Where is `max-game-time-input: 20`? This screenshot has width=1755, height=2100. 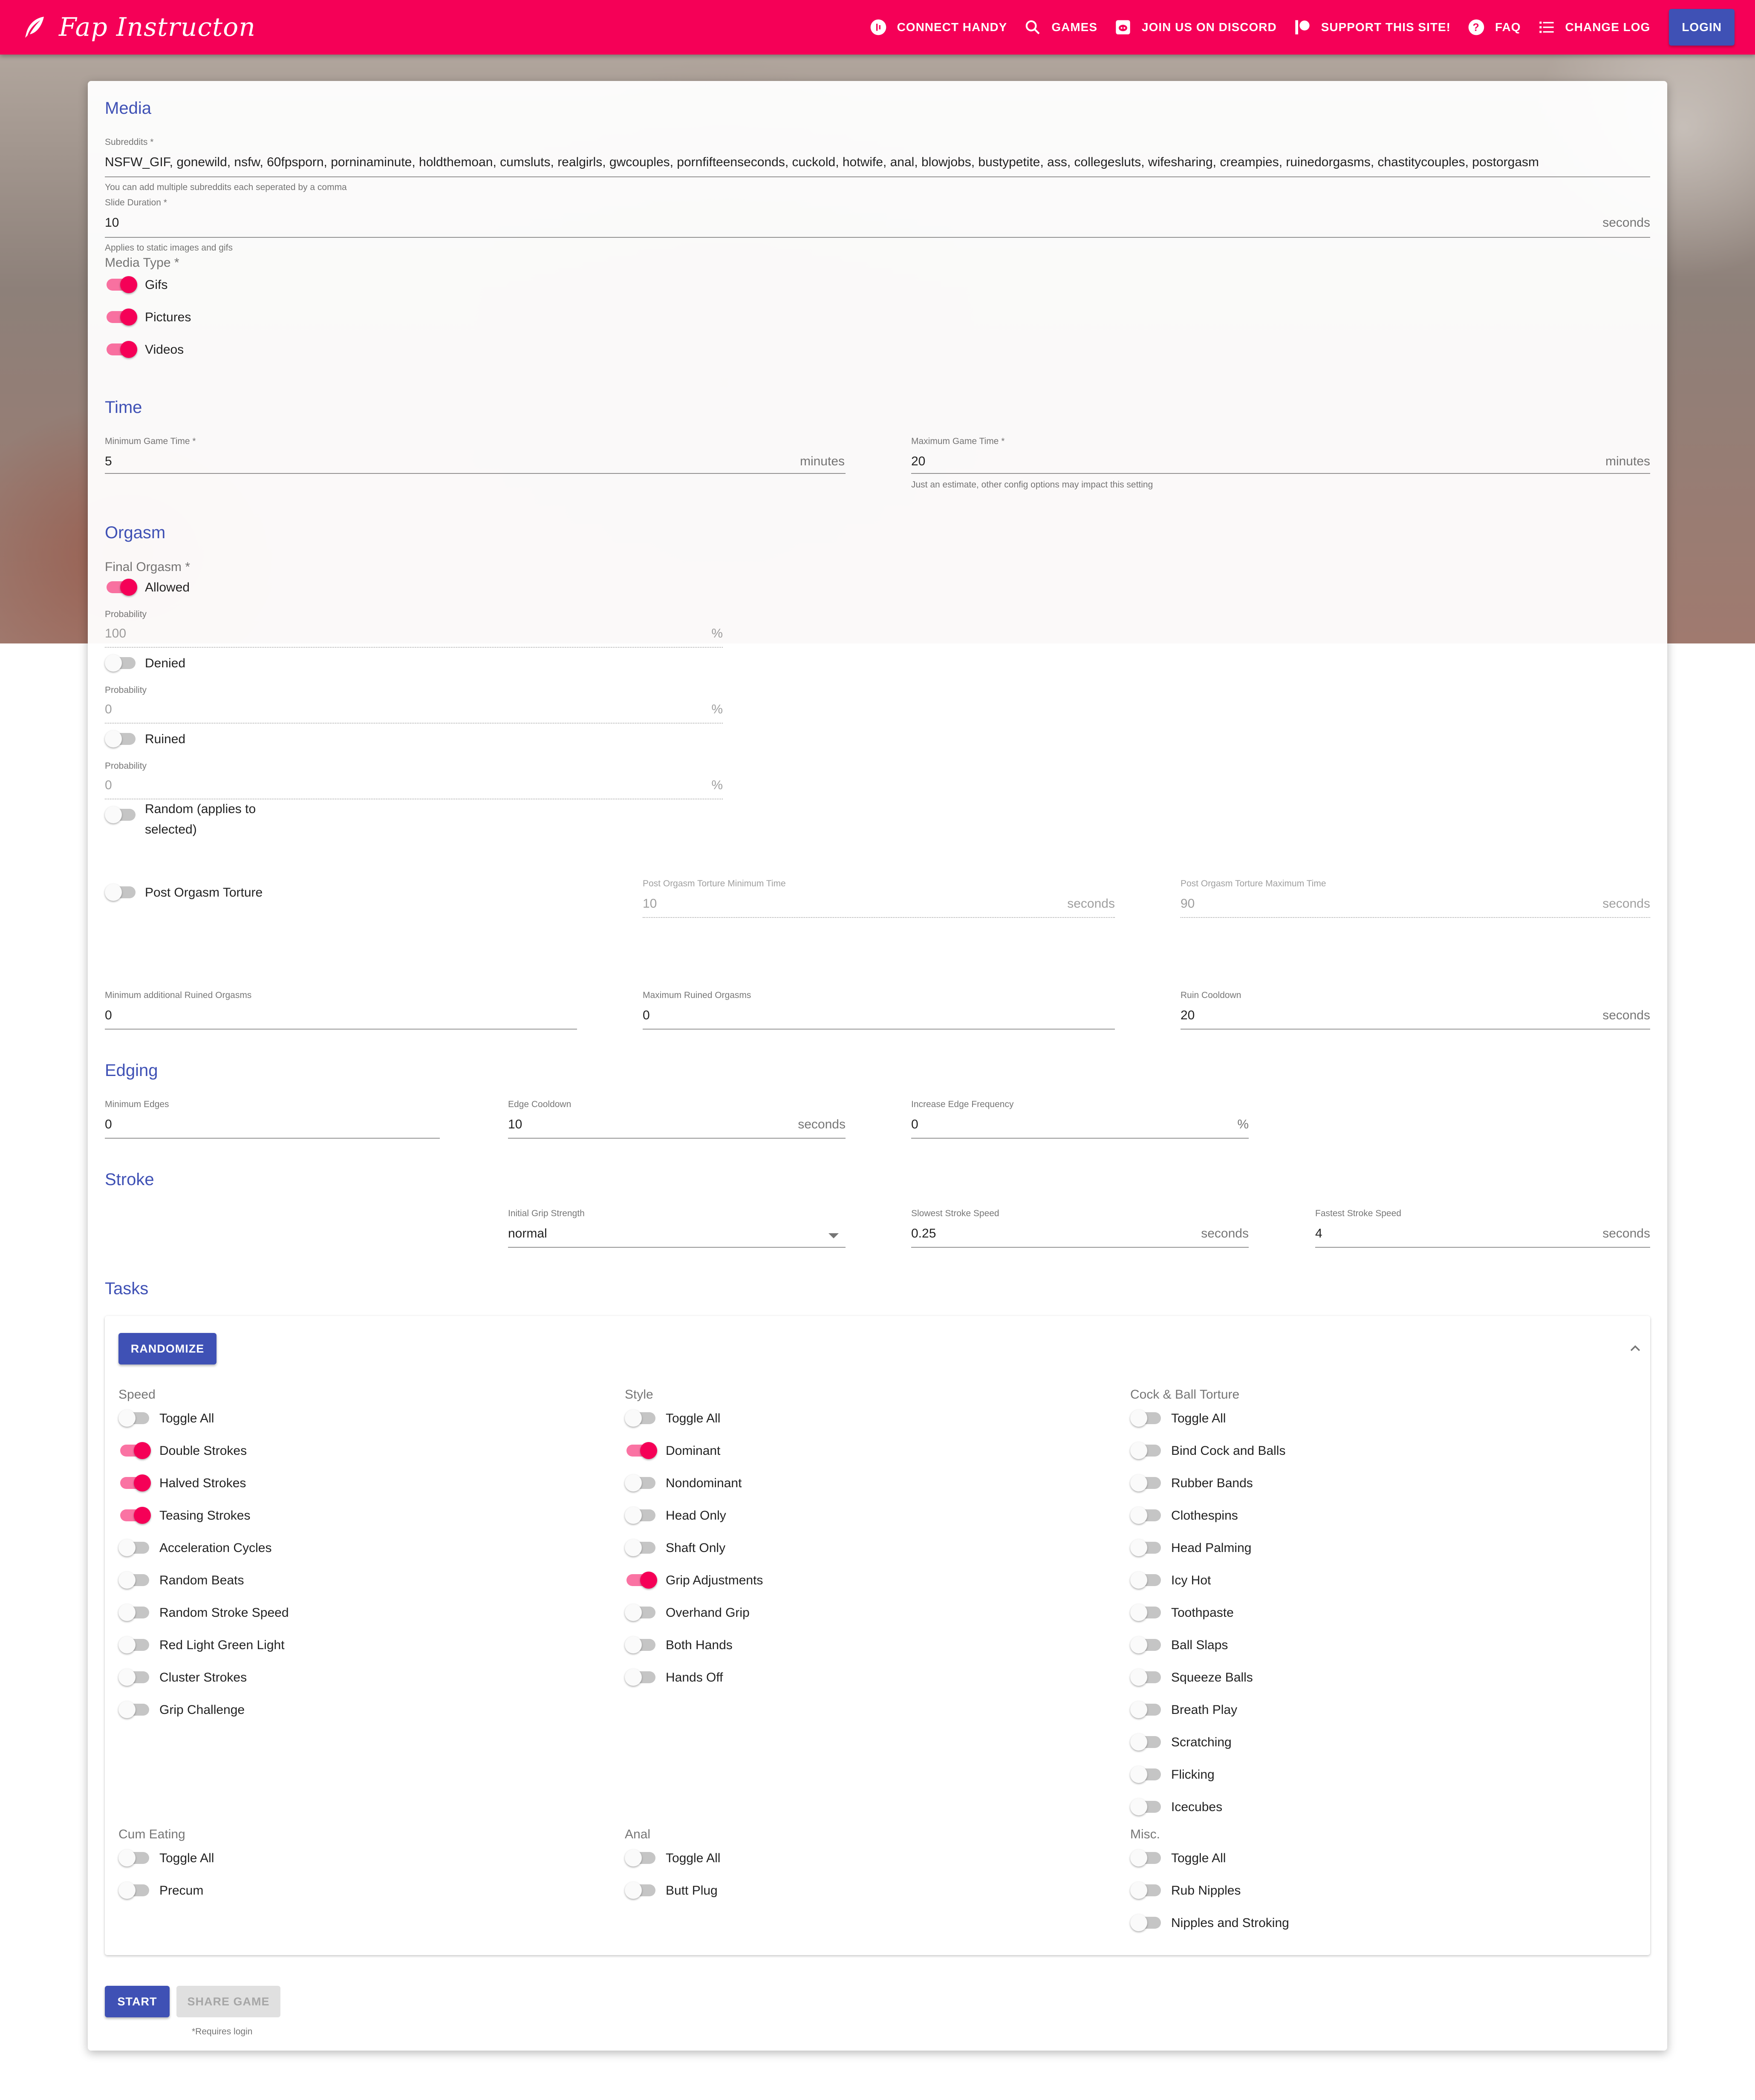
max-game-time-input: 20 is located at coordinates (918, 461).